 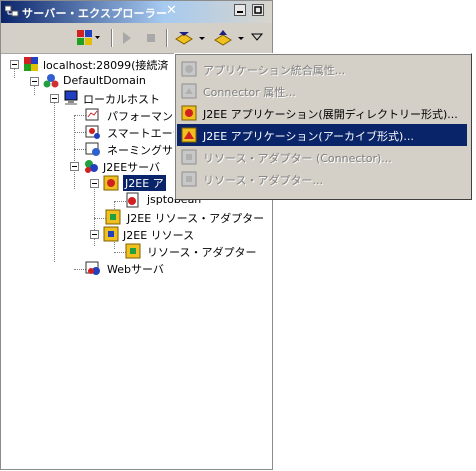 What do you see at coordinates (145, 133) in the screenshot?
I see `tree-node-label: スマートエージ` at bounding box center [145, 133].